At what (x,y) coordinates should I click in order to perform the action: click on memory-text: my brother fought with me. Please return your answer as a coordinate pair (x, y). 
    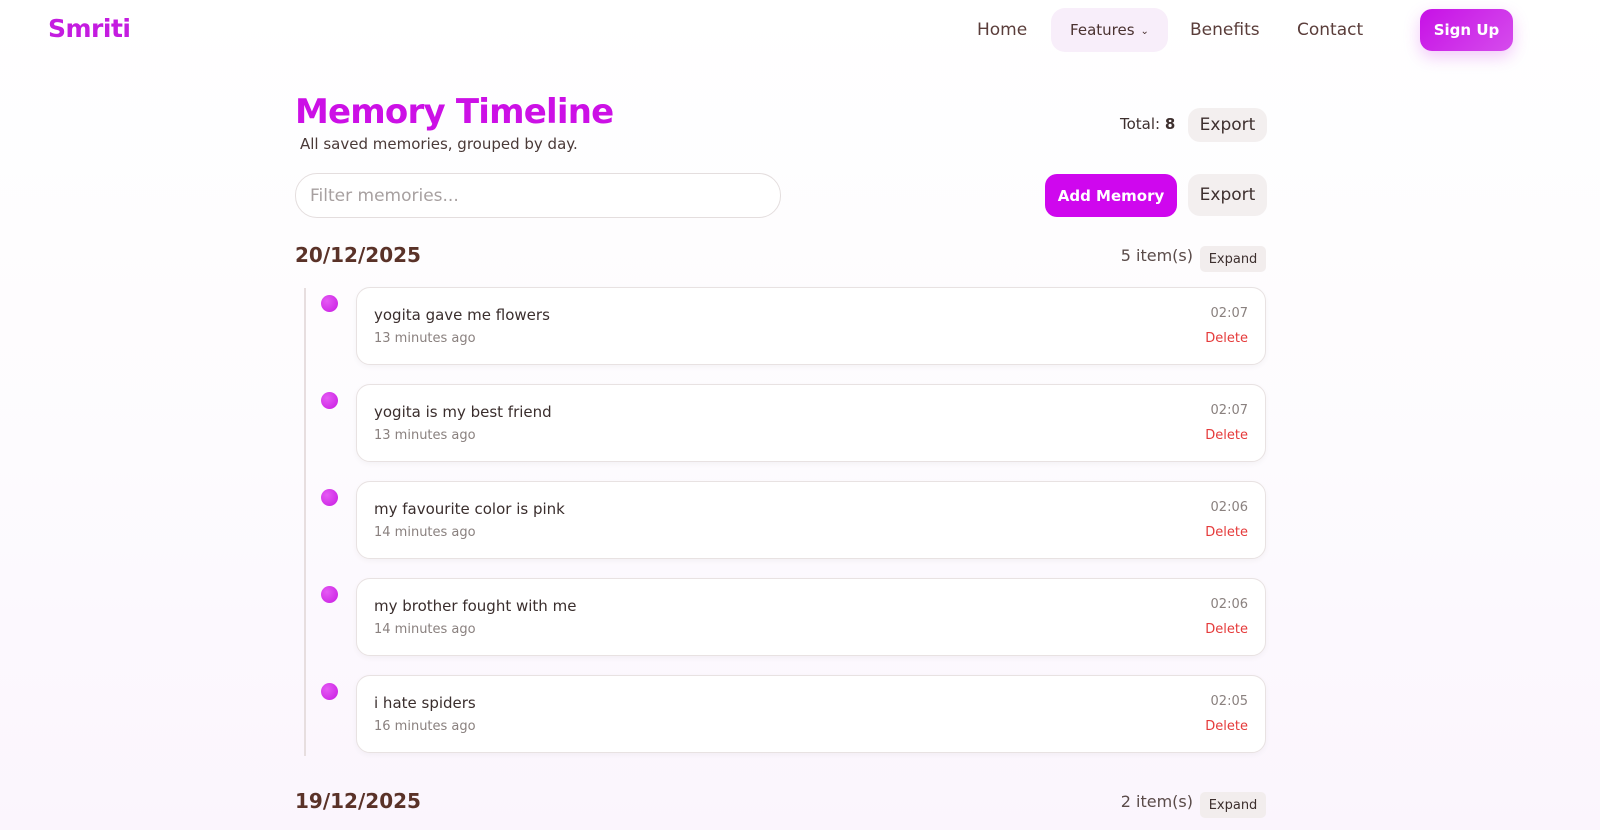
    Looking at the image, I should click on (475, 606).